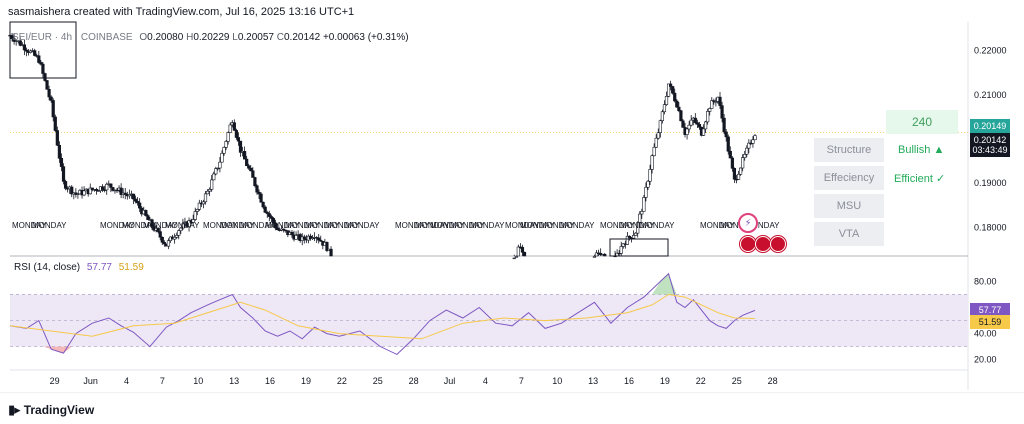 The height and width of the screenshot is (424, 1024). What do you see at coordinates (593, 381) in the screenshot?
I see `time-tick-label: 13` at bounding box center [593, 381].